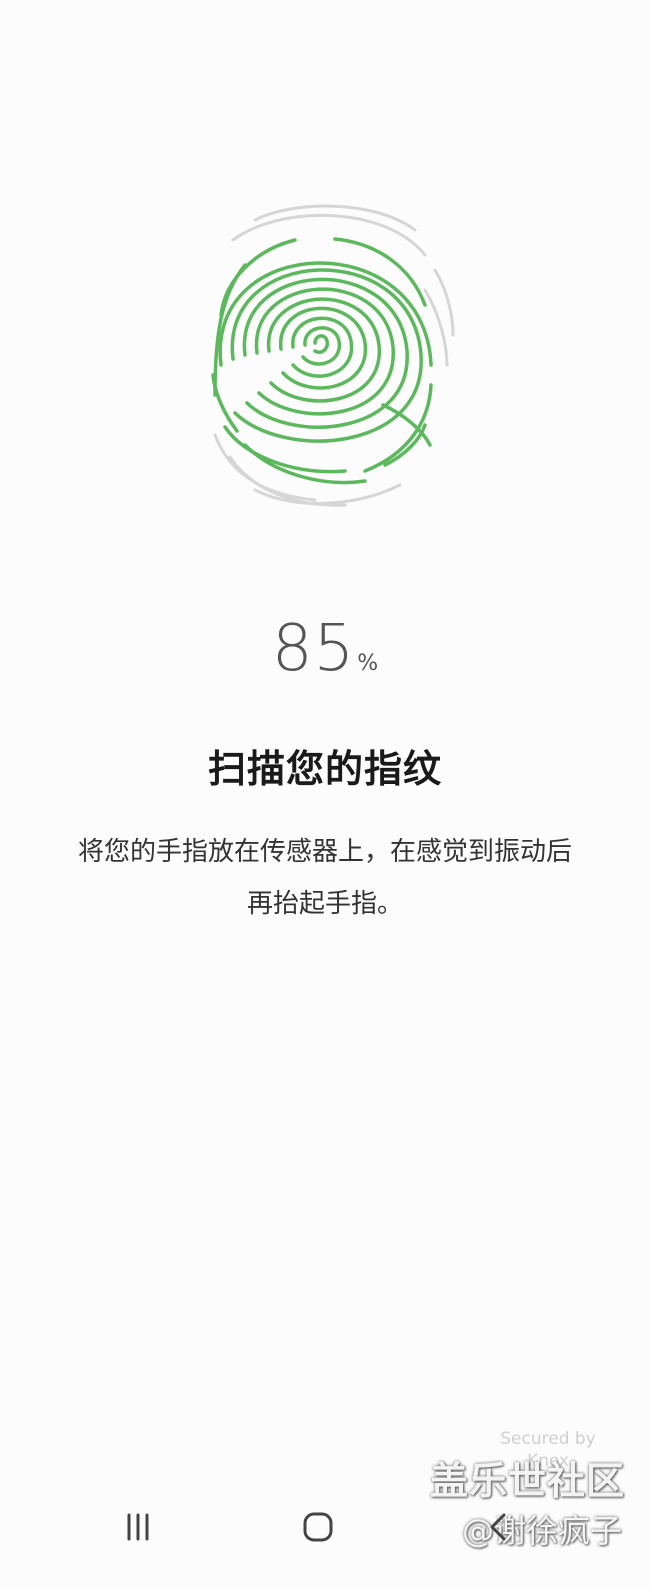  I want to click on navigation-bar, so click(325, 1525).